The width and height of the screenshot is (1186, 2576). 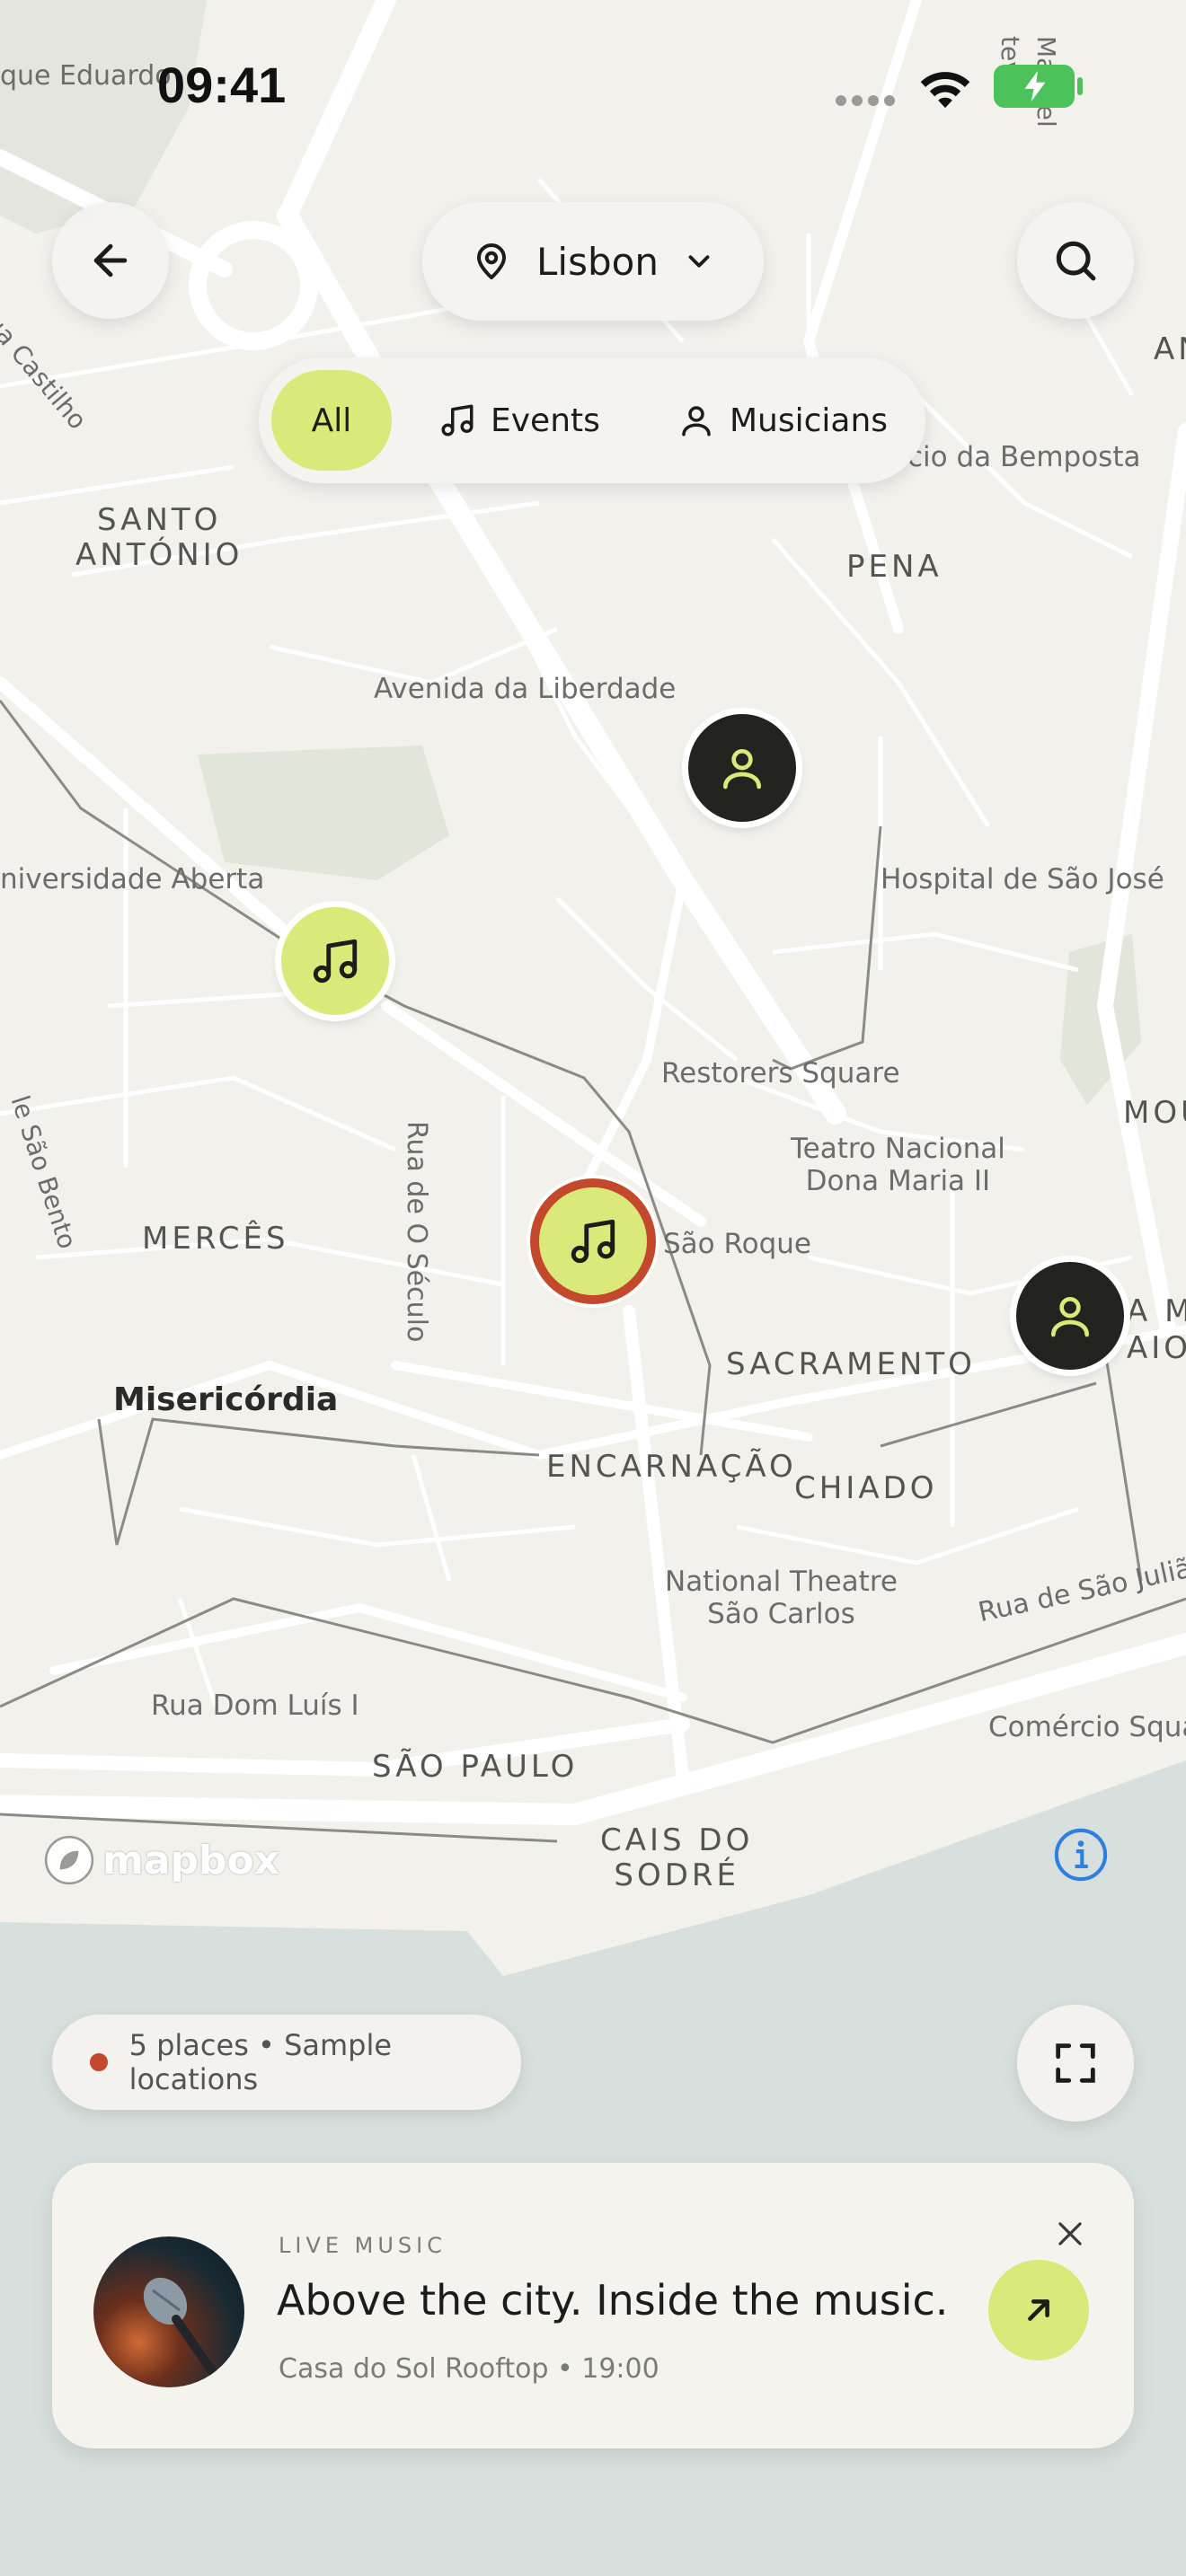 What do you see at coordinates (132, 879) in the screenshot?
I see `map-label: niversidade Aberta` at bounding box center [132, 879].